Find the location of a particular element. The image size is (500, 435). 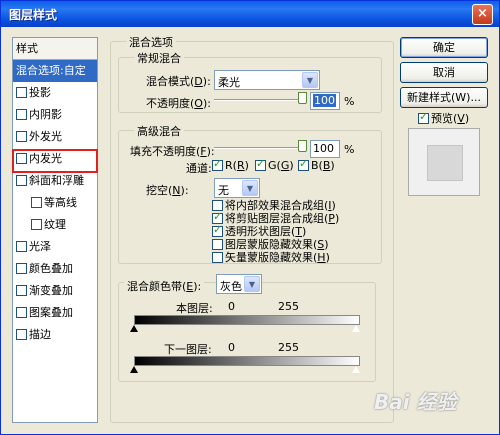

style-item-label: 斜面和浮雕 is located at coordinates (56, 180).